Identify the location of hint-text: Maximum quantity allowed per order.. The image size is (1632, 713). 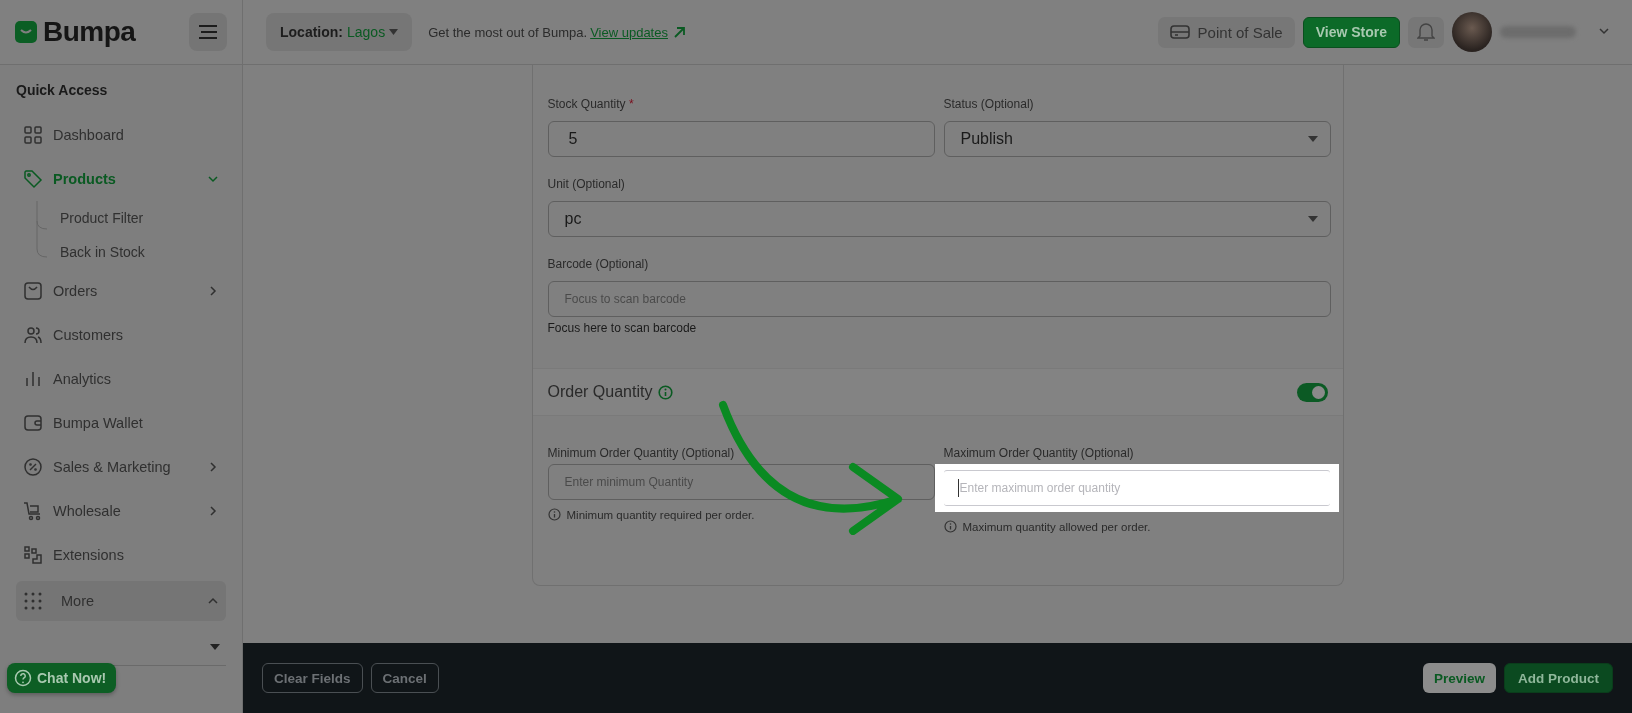
(1056, 526).